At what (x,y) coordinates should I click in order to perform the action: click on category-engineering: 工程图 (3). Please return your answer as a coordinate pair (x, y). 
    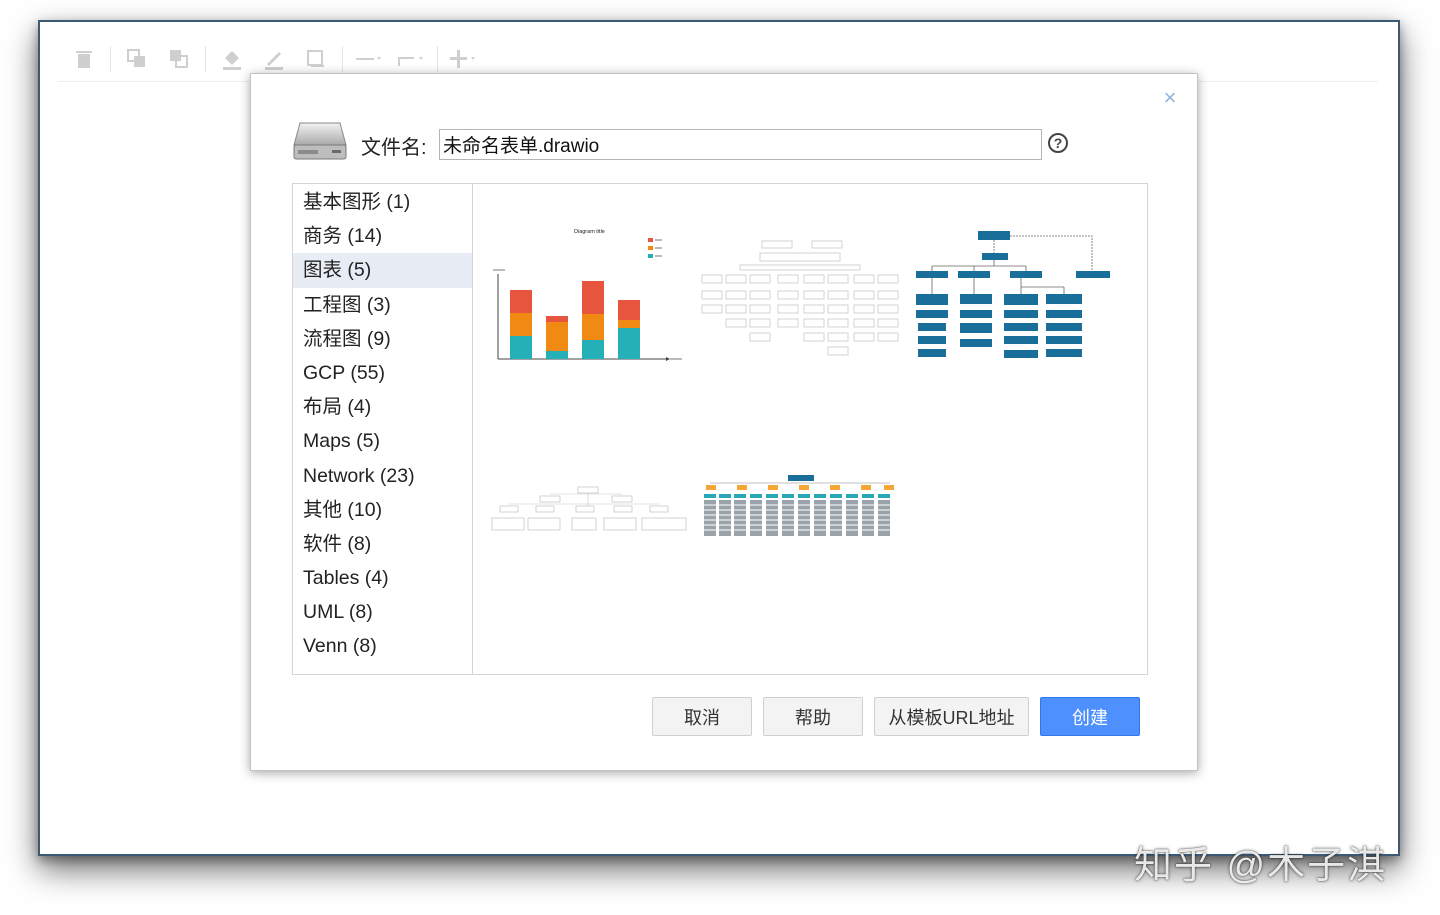
    Looking at the image, I should click on (382, 305).